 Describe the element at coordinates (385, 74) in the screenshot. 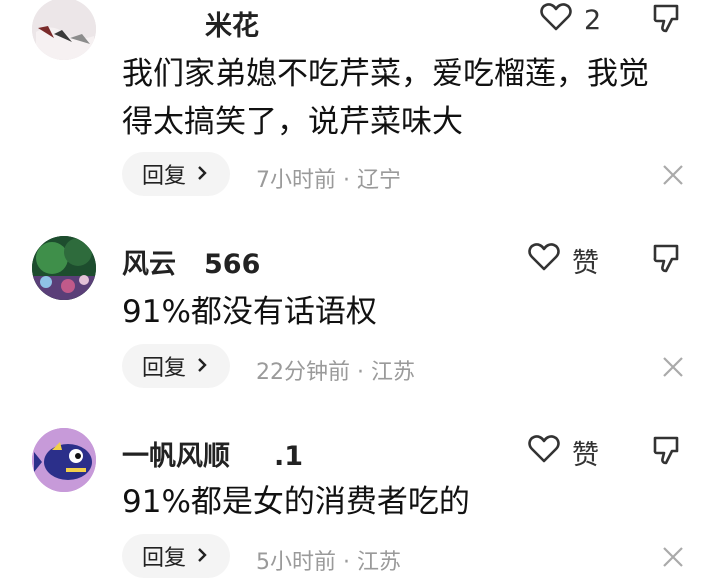

I see `comment-text-line: 我们家弟媳不吃芹菜，爱吃榴莲，我觉` at that location.